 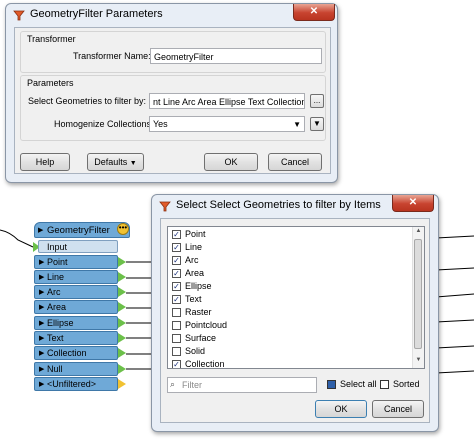 I want to click on port-label: Ellipse, so click(x=60, y=323).